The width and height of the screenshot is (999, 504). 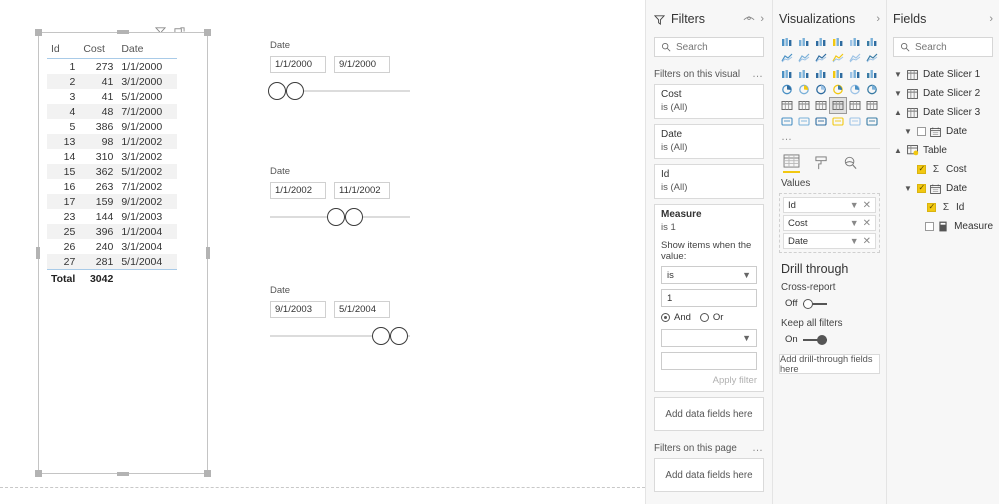 What do you see at coordinates (207, 32) in the screenshot?
I see `resize-handle-ne` at bounding box center [207, 32].